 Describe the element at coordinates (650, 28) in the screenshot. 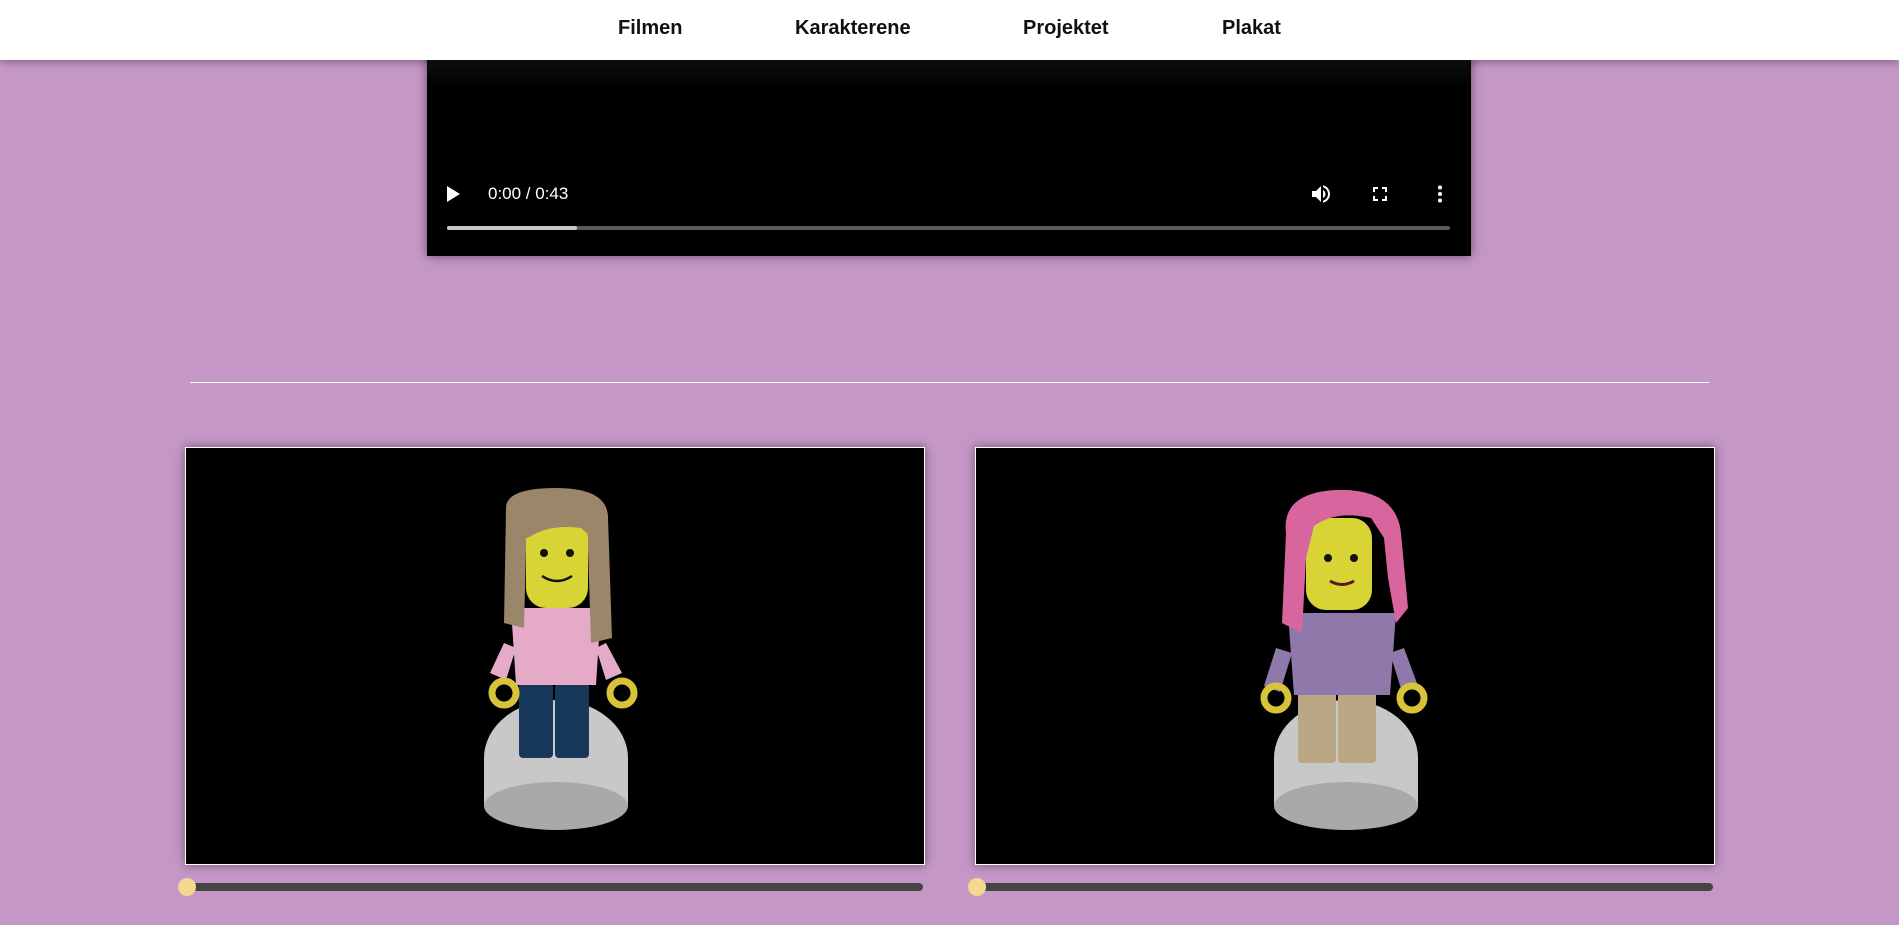

I see `nav-link-filmen: Filmen` at that location.